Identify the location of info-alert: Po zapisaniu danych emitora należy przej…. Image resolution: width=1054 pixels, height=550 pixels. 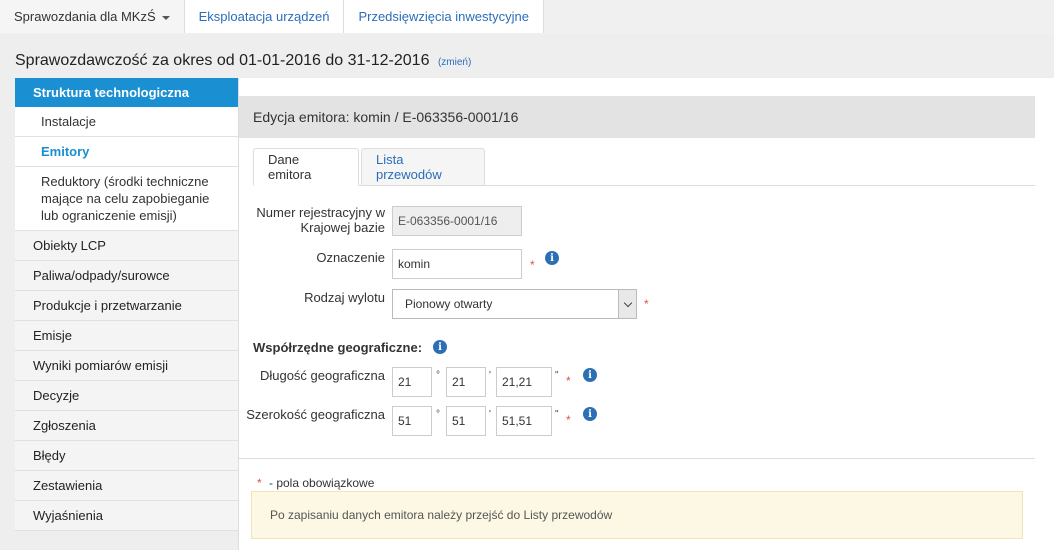
(637, 515).